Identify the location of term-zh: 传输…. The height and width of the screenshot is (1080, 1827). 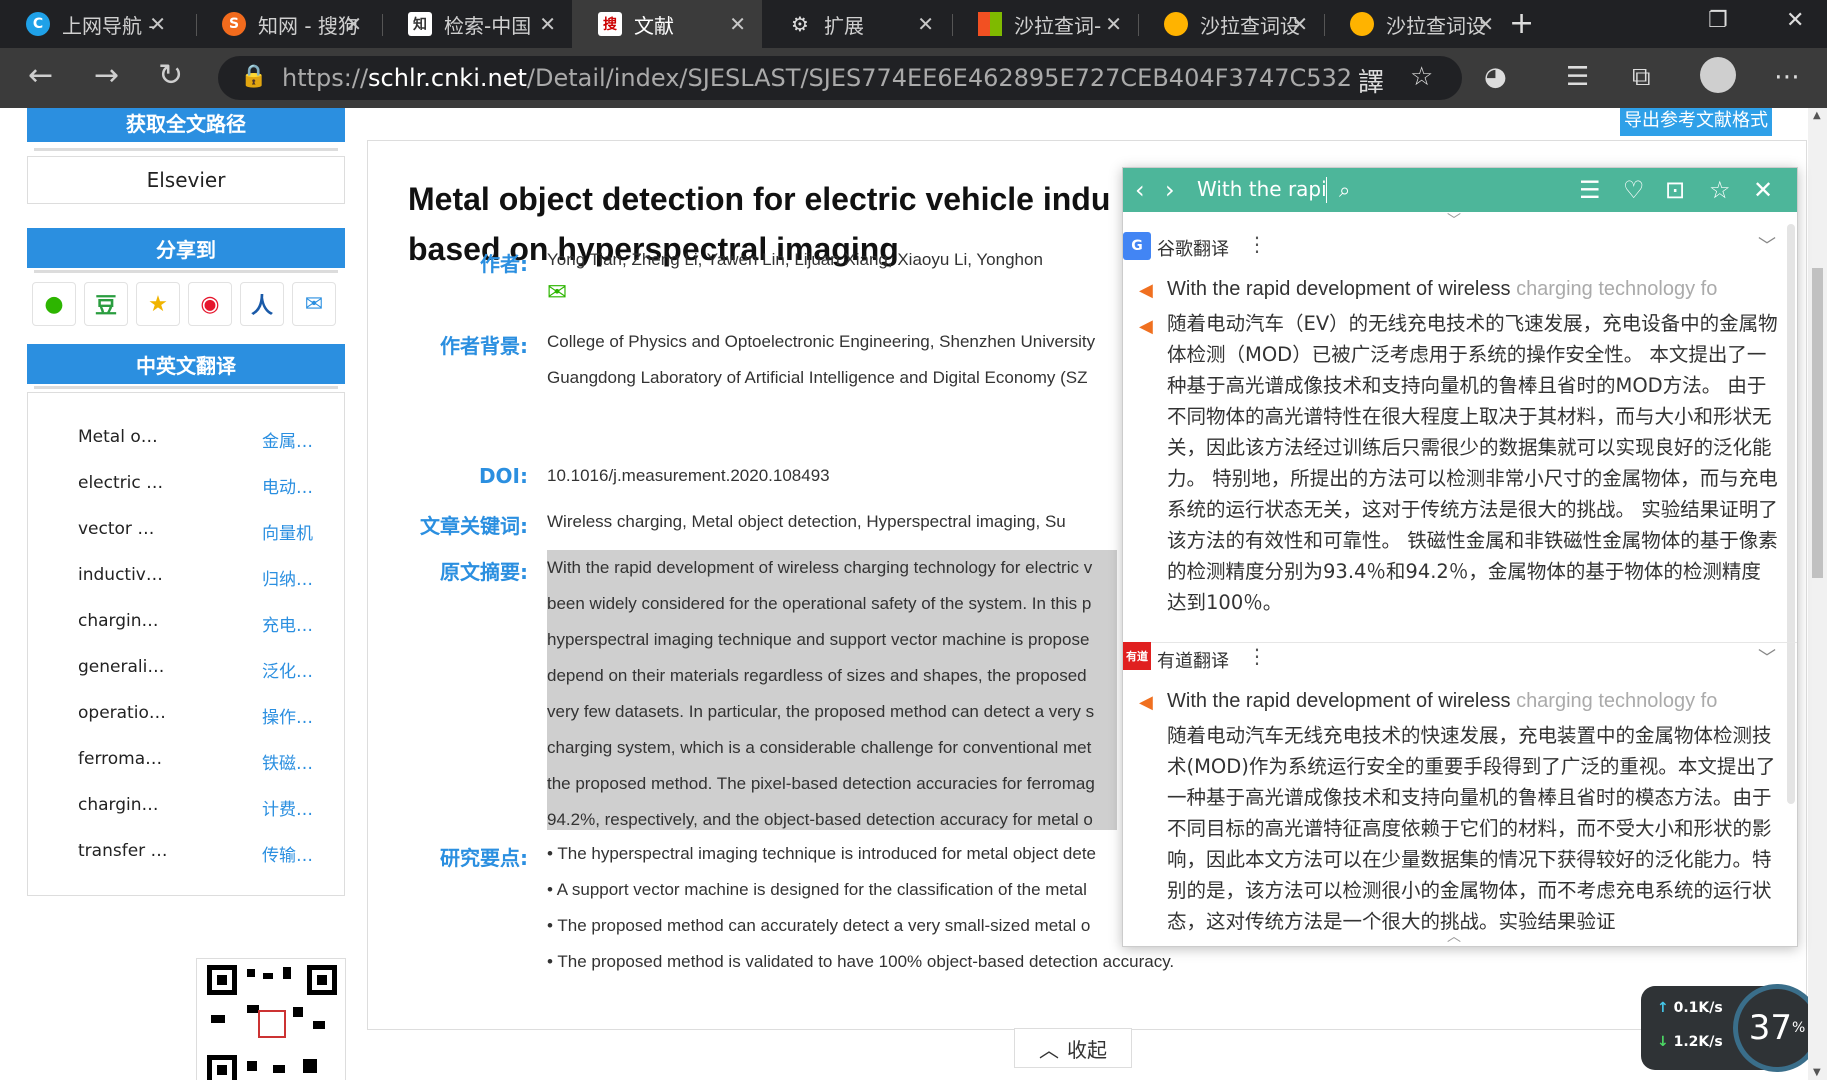
(287, 853).